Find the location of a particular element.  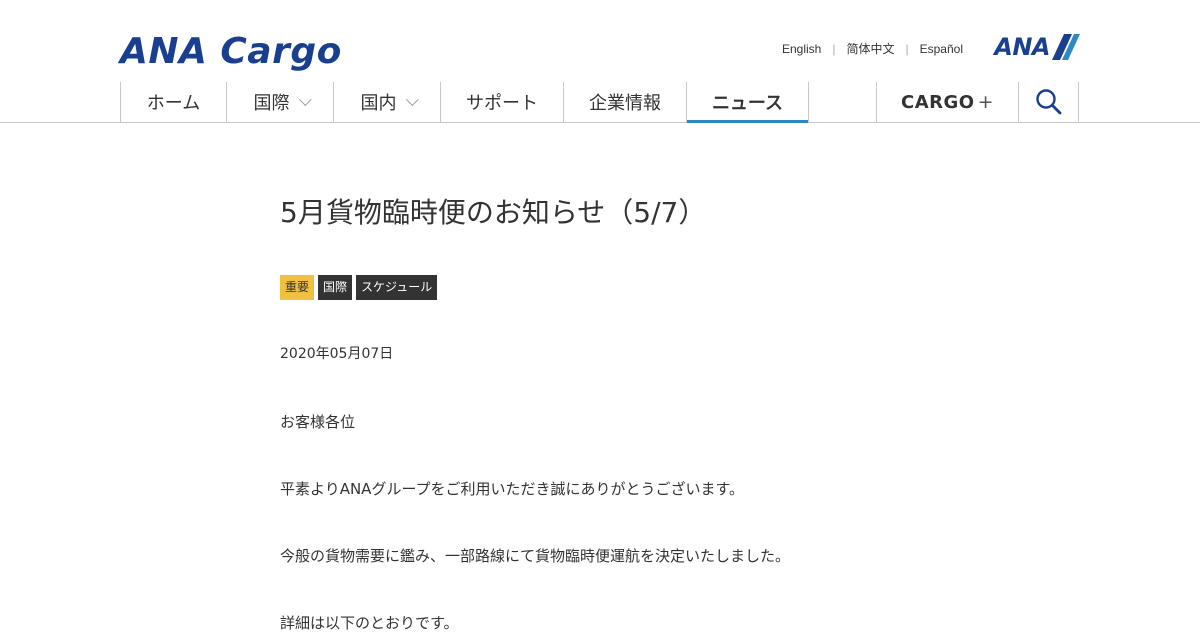

nav-label: ニュース is located at coordinates (747, 103).